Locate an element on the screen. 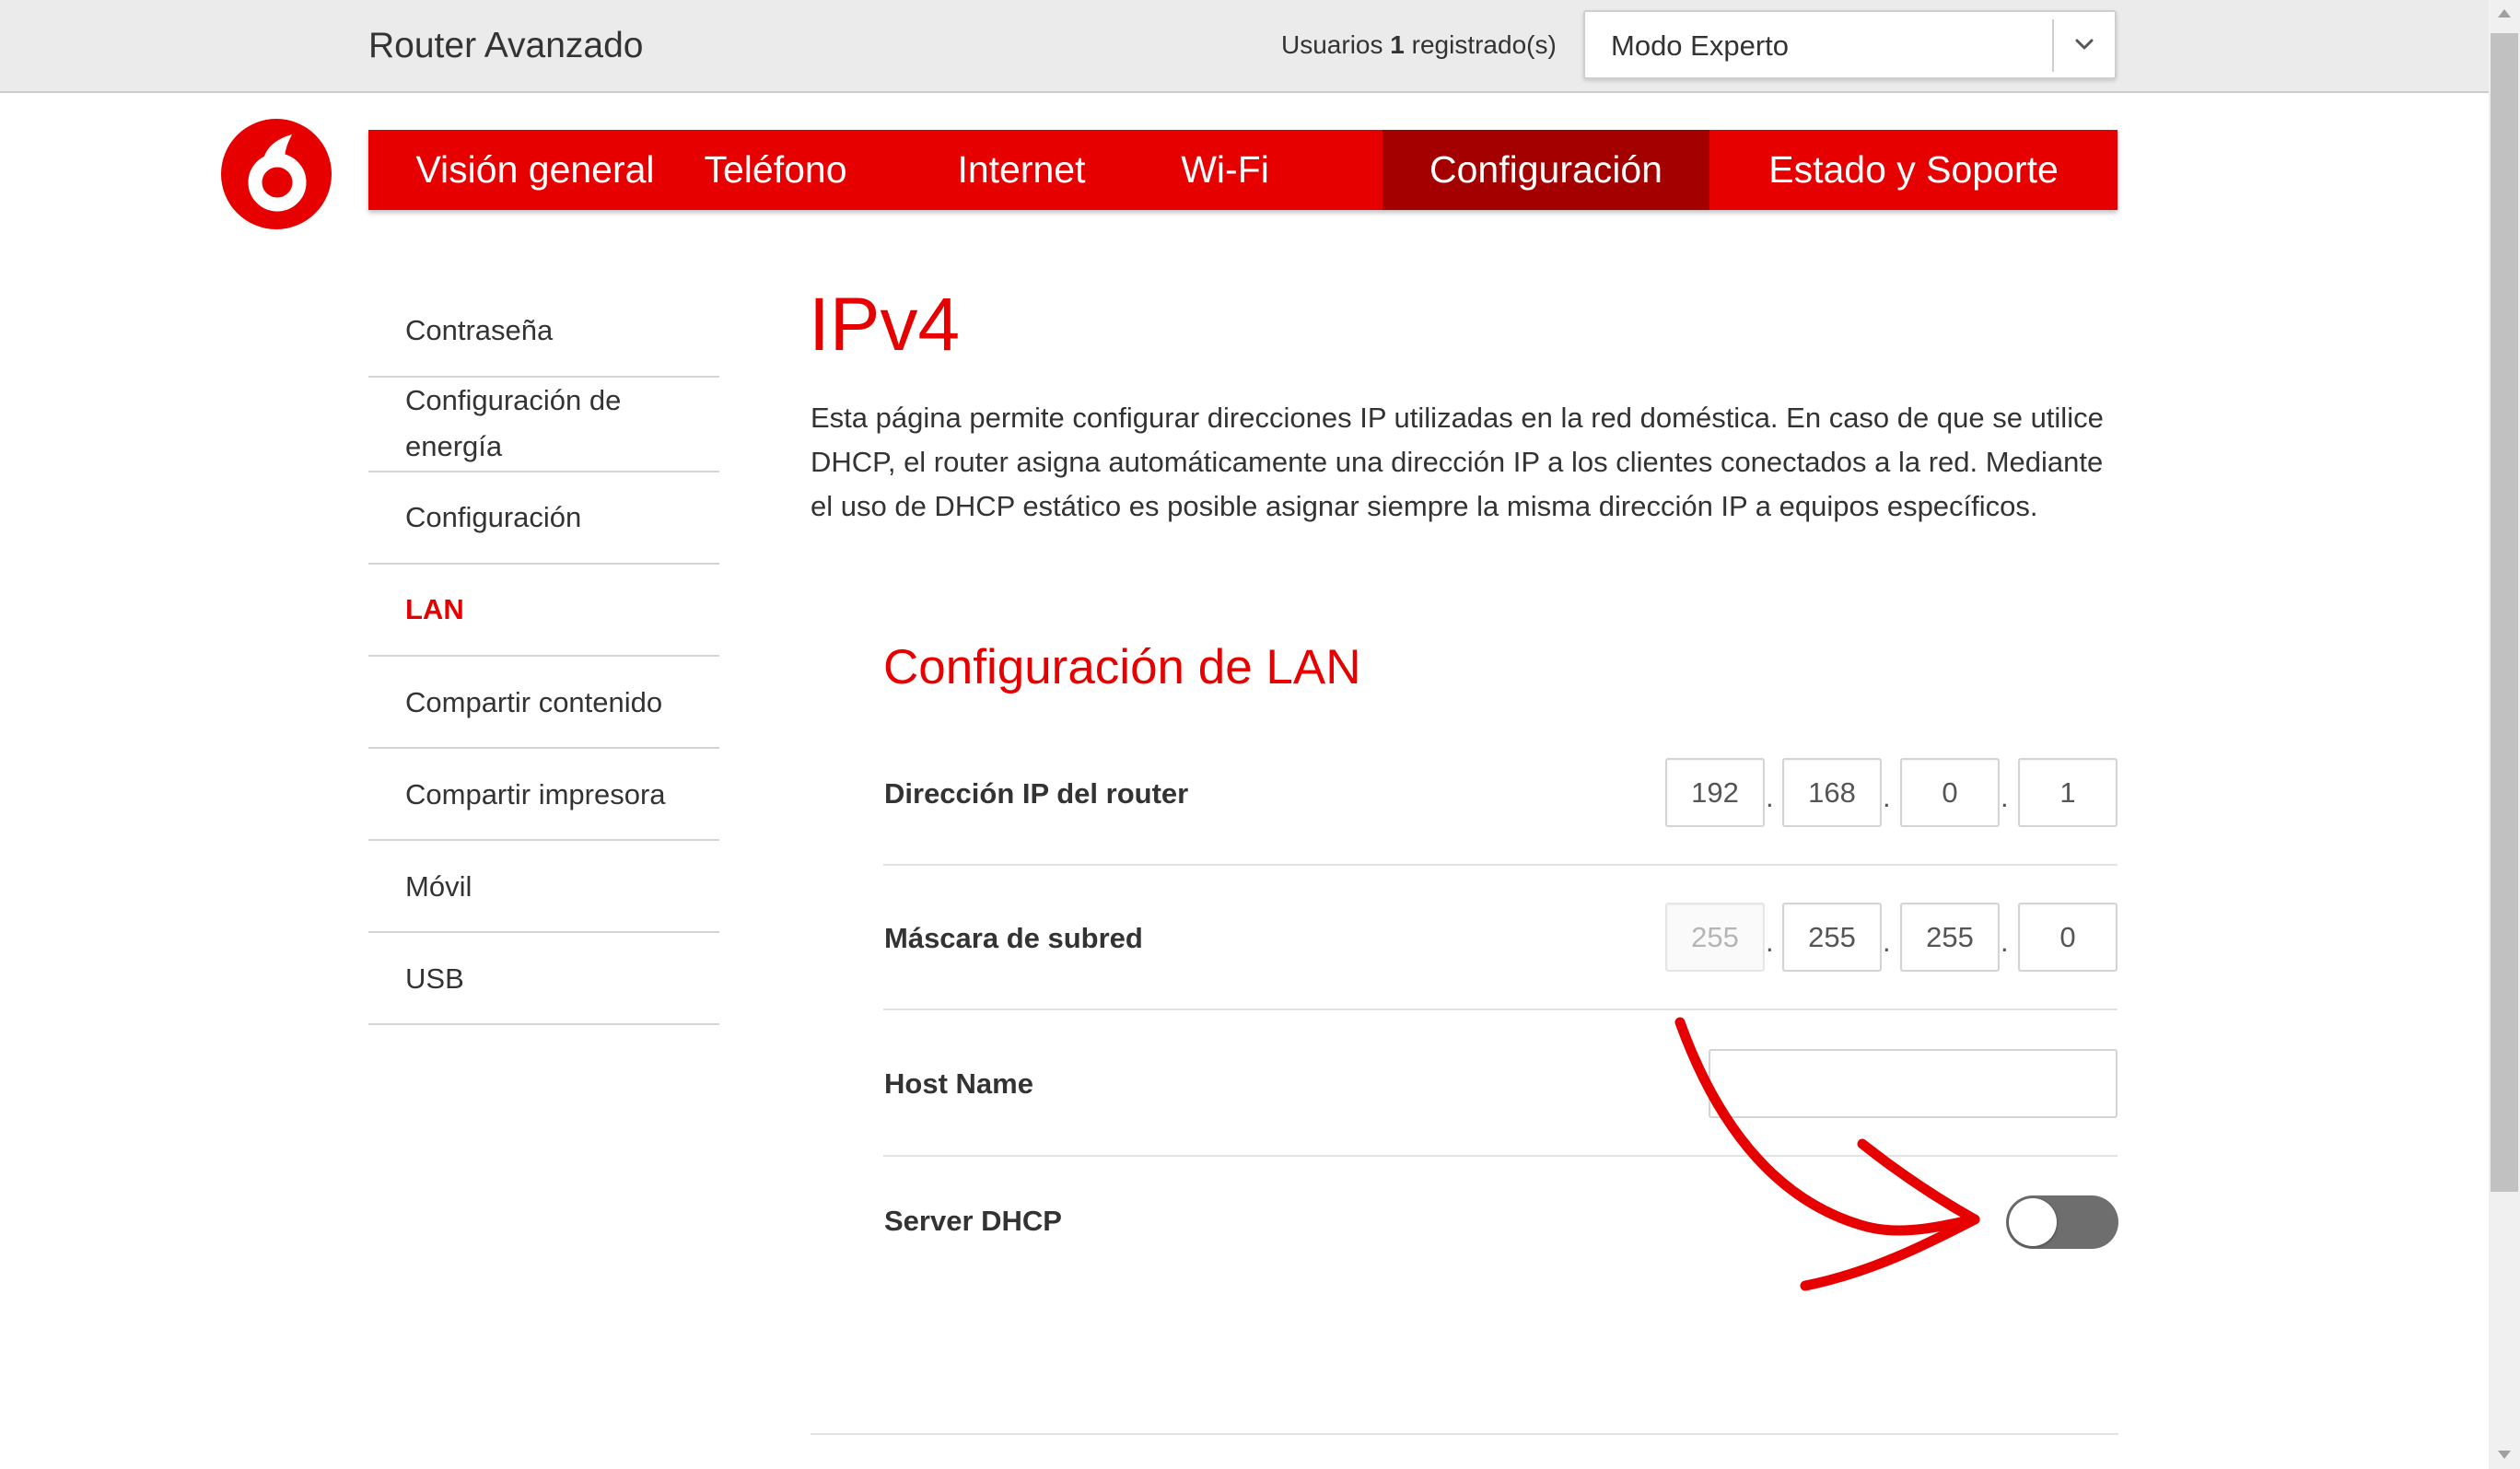 Image resolution: width=2520 pixels, height=1469 pixels. sidebar-item-label: USB is located at coordinates (434, 978).